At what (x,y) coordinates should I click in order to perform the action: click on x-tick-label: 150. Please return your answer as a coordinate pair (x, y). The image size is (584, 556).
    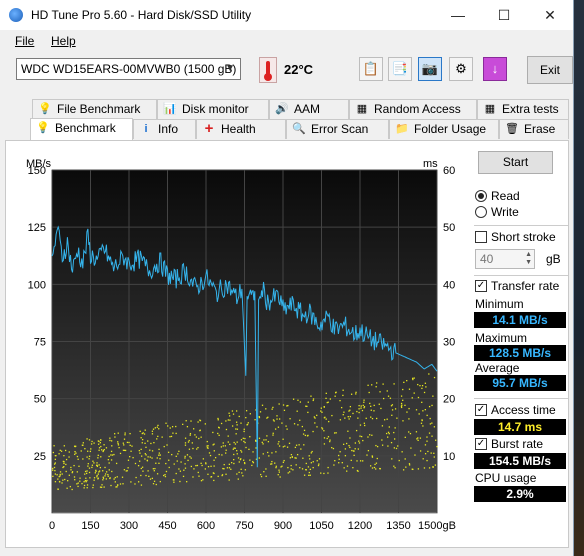
    Looking at the image, I should click on (90, 526).